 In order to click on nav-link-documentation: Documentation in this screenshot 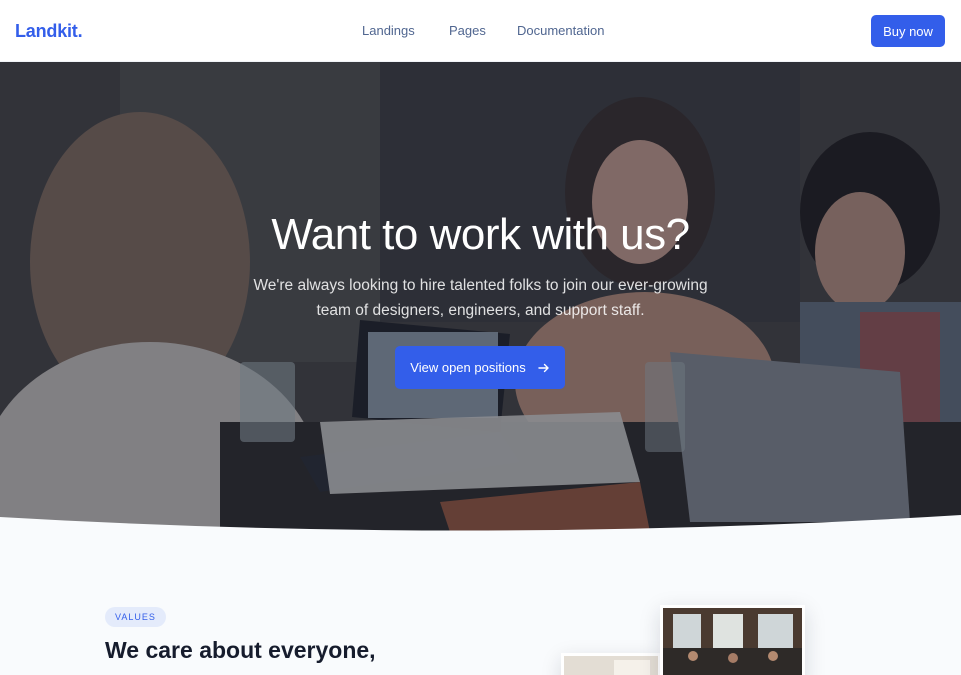, I will do `click(560, 30)`.